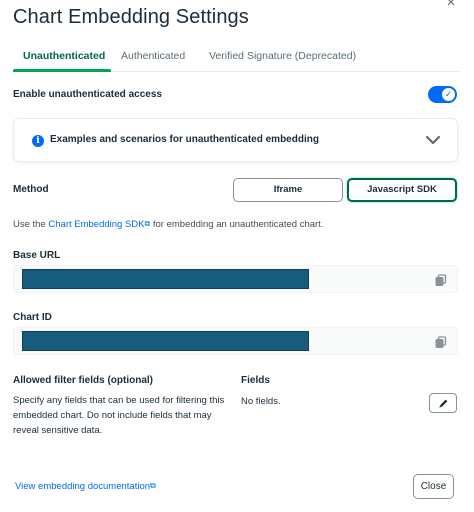 This screenshot has height=512, width=474. I want to click on base-url-field, so click(235, 279).